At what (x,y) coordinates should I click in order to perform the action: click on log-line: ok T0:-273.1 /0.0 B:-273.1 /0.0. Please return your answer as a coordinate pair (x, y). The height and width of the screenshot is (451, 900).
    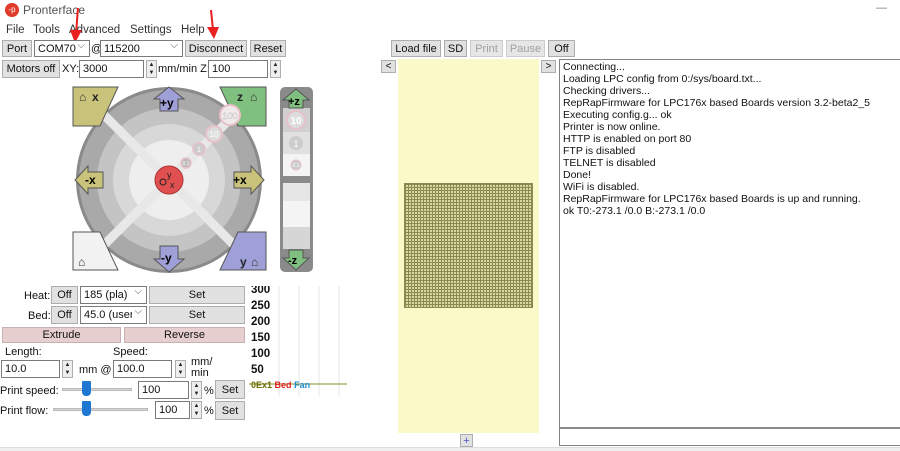
    Looking at the image, I should click on (634, 211).